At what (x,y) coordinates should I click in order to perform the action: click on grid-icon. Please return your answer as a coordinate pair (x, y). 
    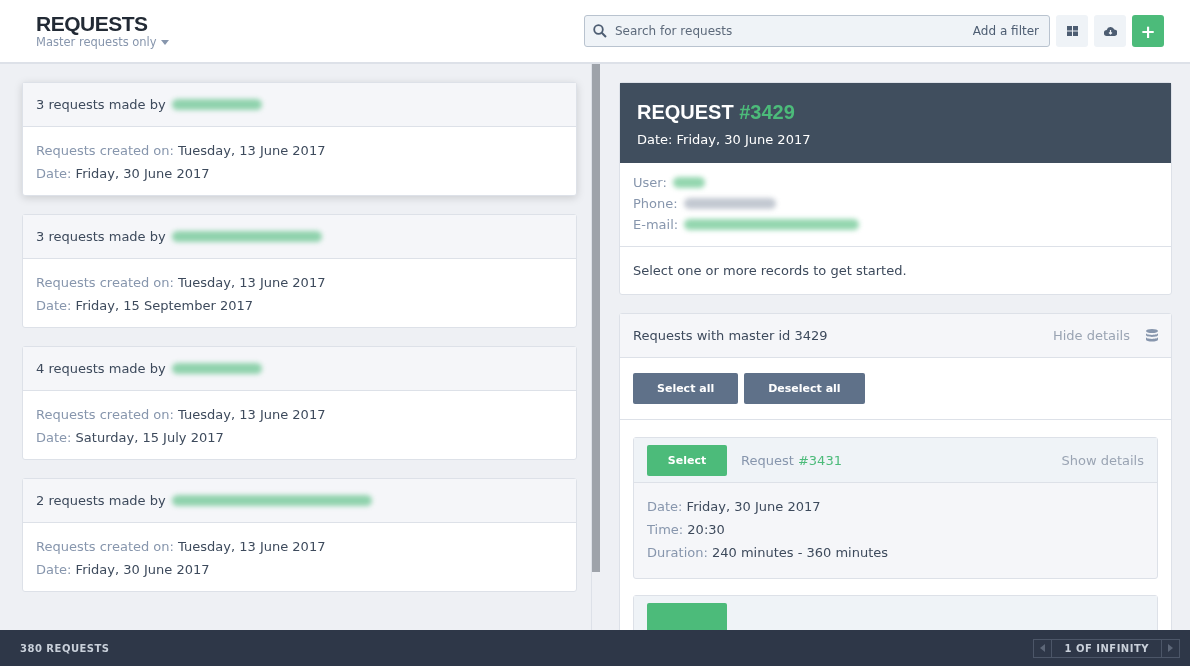
    Looking at the image, I should click on (1072, 31).